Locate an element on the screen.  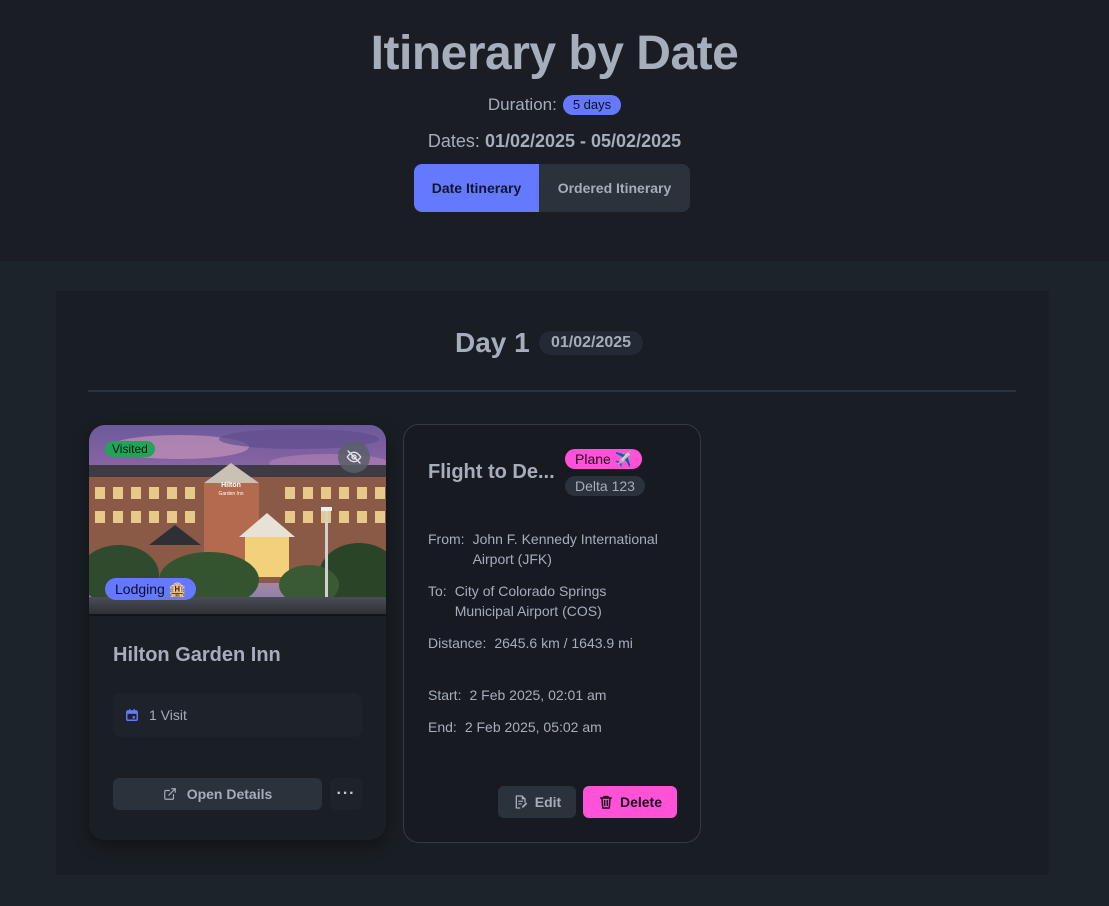
transport-type-badge: Plane ✈️ is located at coordinates (604, 459).